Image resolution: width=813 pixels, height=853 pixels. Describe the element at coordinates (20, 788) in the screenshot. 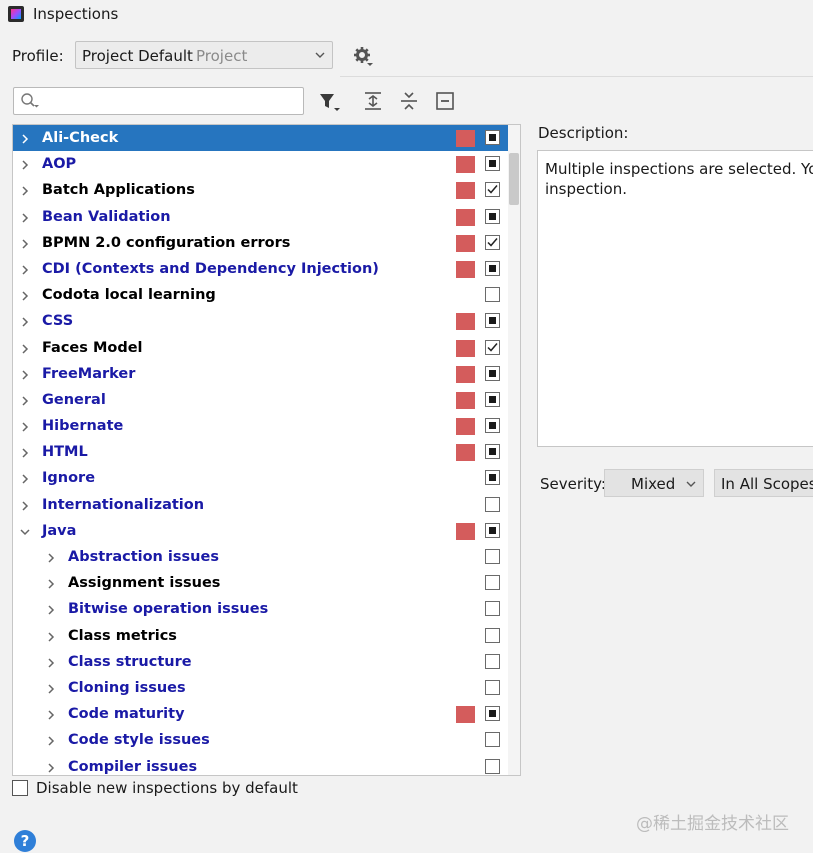

I see `disable-new-inspections-checkbox` at that location.